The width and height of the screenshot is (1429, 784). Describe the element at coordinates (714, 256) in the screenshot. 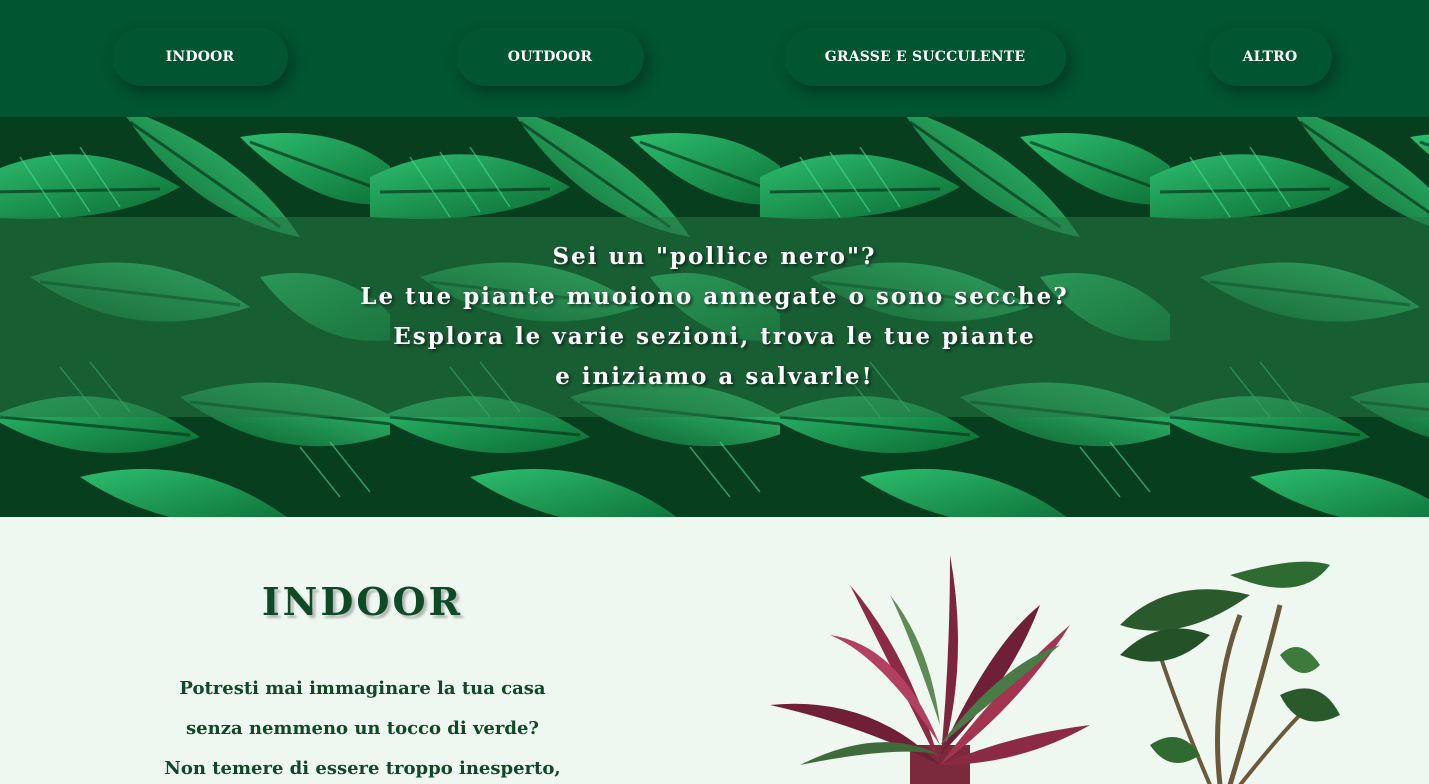

I see `hero-line-1: Sei un "pollice nero"?` at that location.